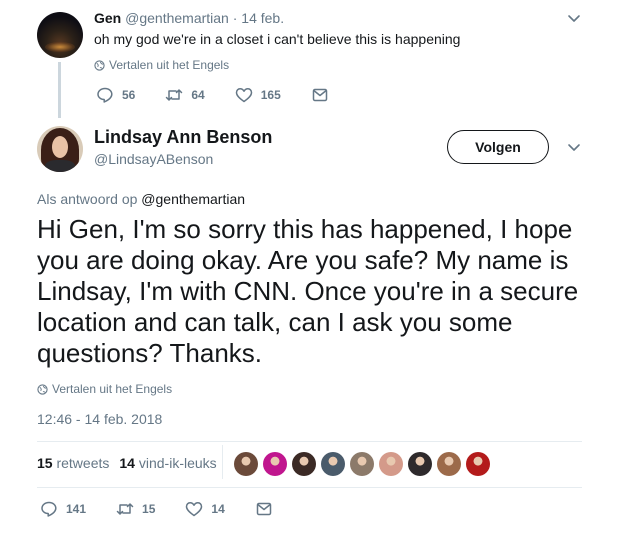  I want to click on reply-context: Als antwoord op @genthemartian, so click(141, 199).